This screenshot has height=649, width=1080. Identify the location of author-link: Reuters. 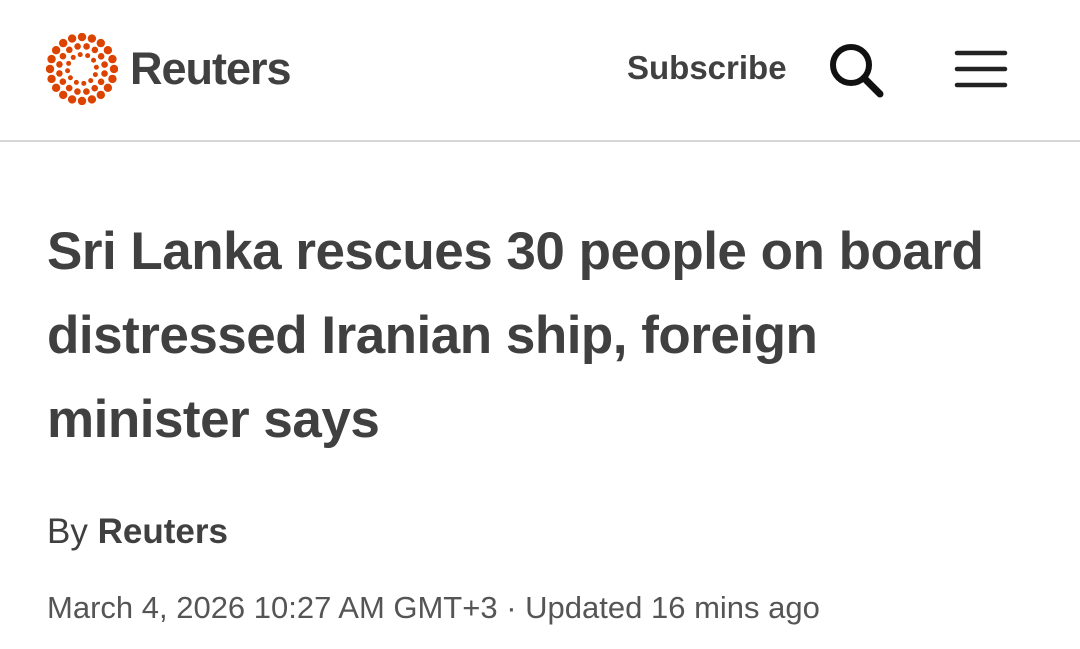
(163, 531).